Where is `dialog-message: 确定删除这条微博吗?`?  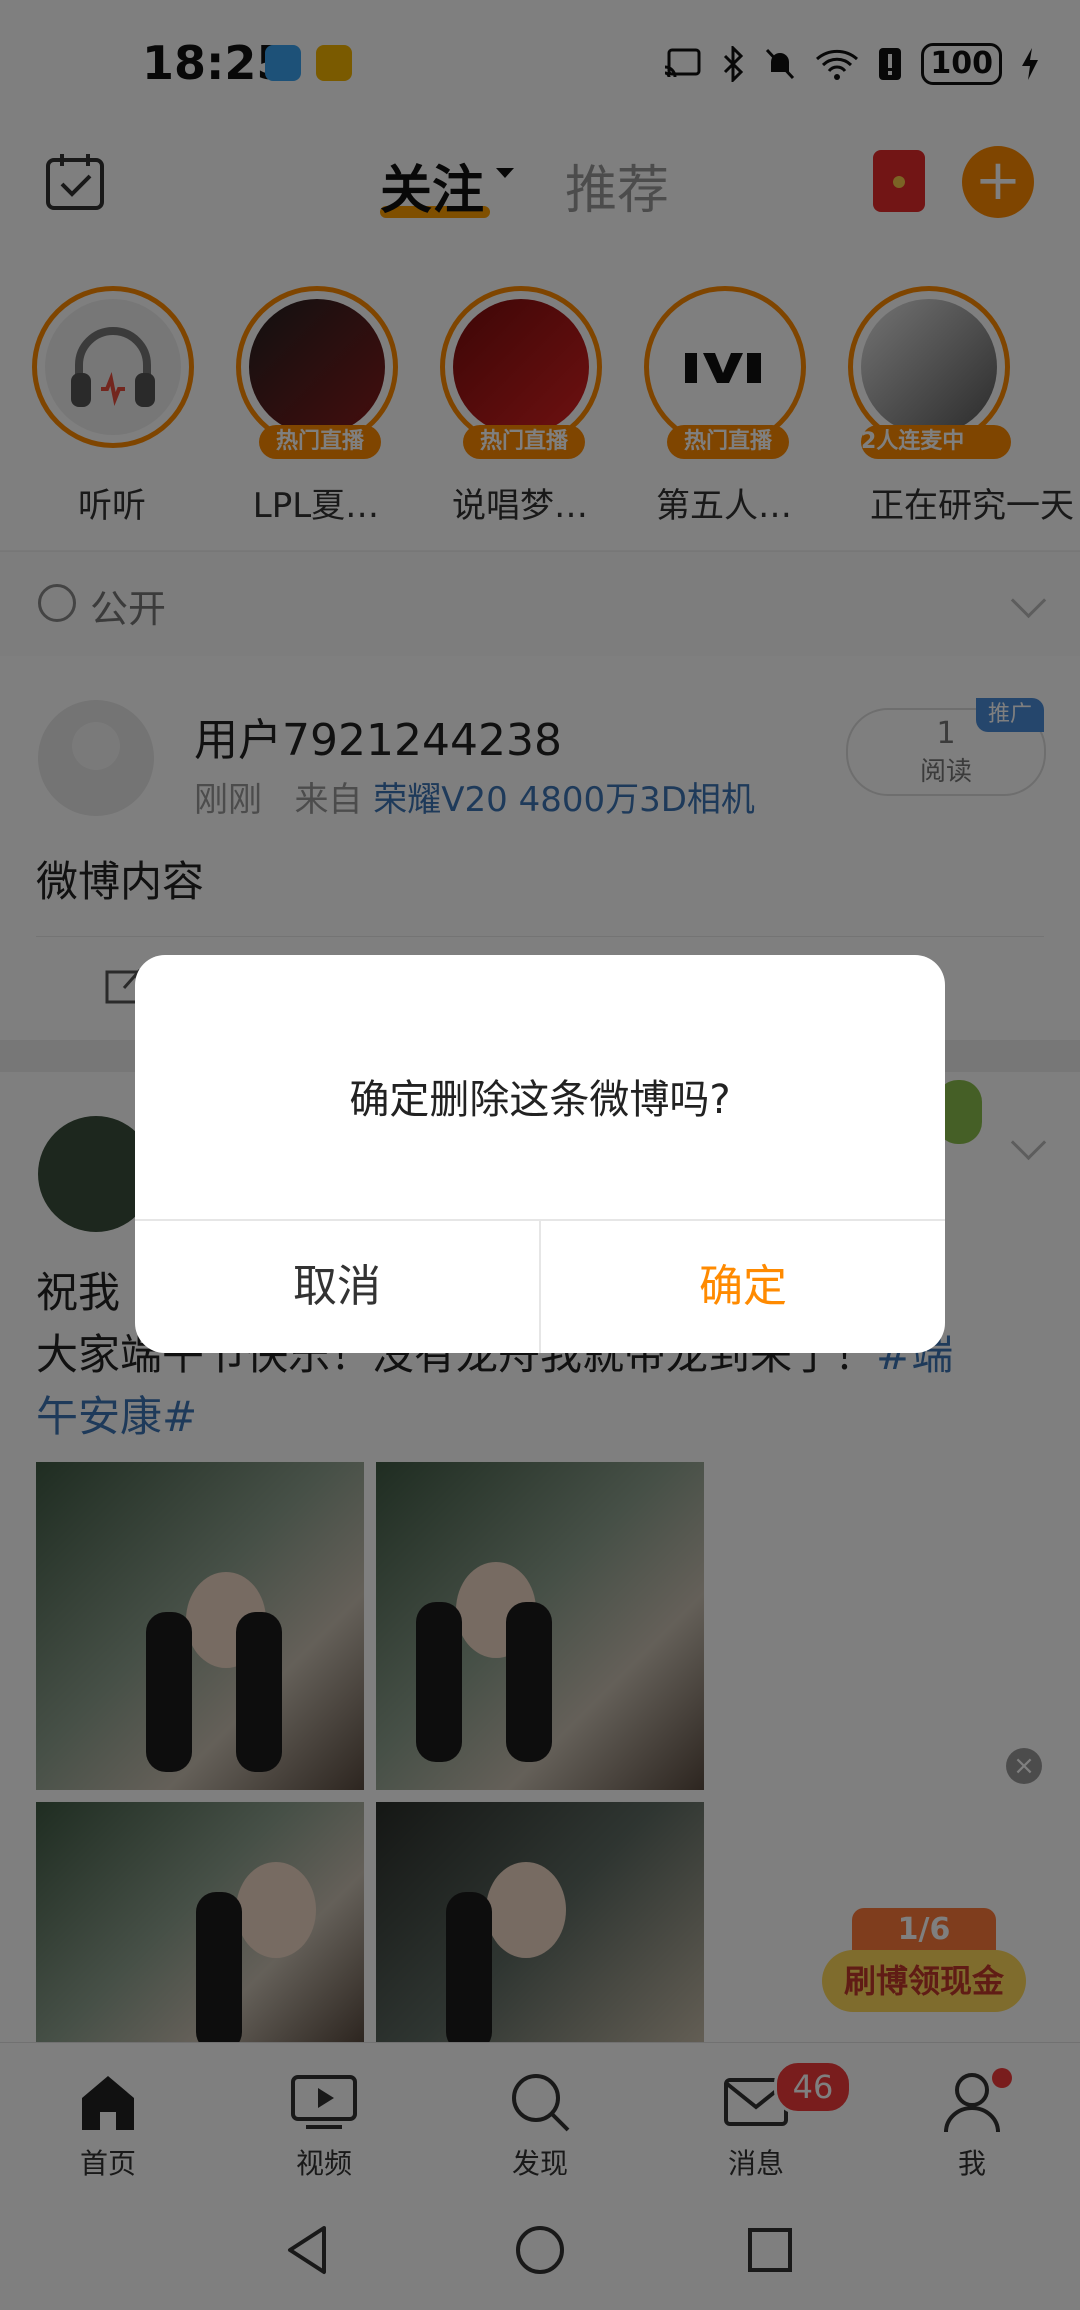 dialog-message: 确定删除这条微博吗? is located at coordinates (540, 1100).